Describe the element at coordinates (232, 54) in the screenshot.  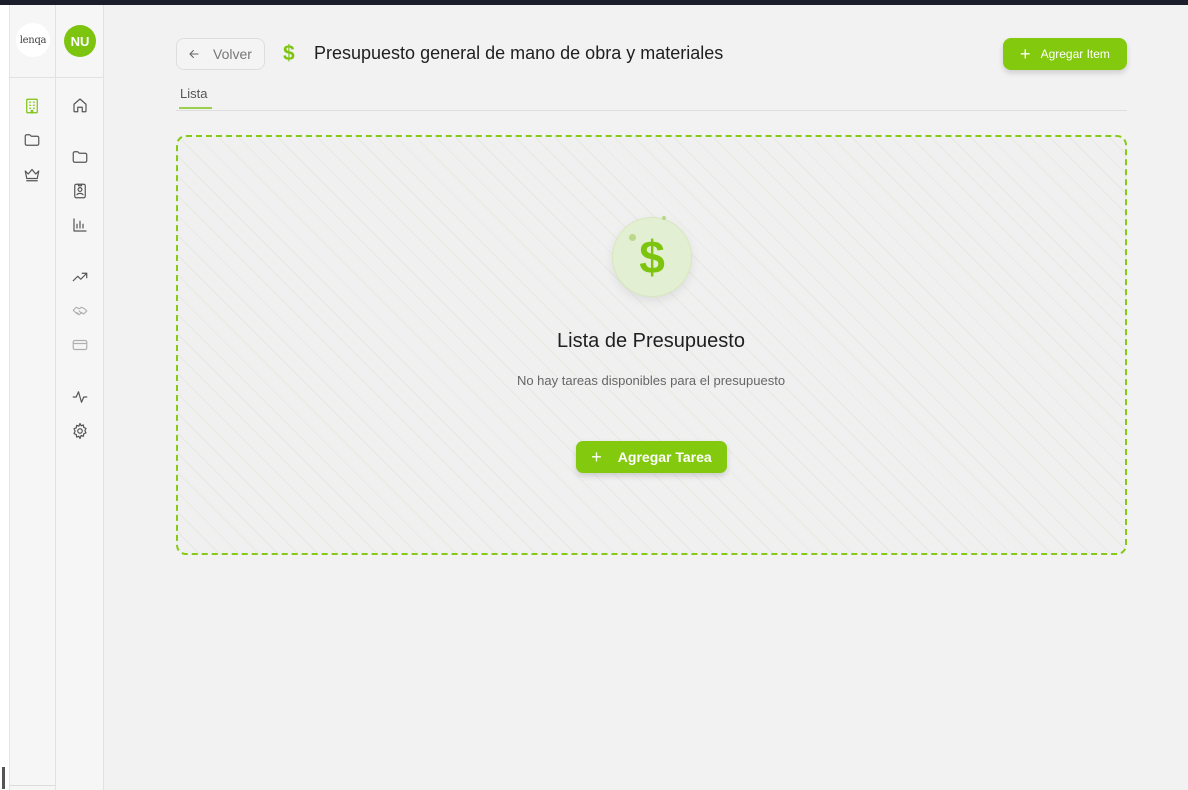
I see `back-button-label: Volver` at that location.